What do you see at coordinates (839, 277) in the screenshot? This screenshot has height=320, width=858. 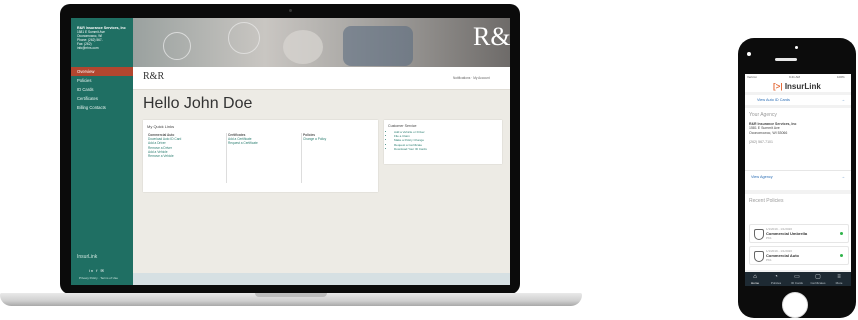 I see `menu-icon: ≡` at bounding box center [839, 277].